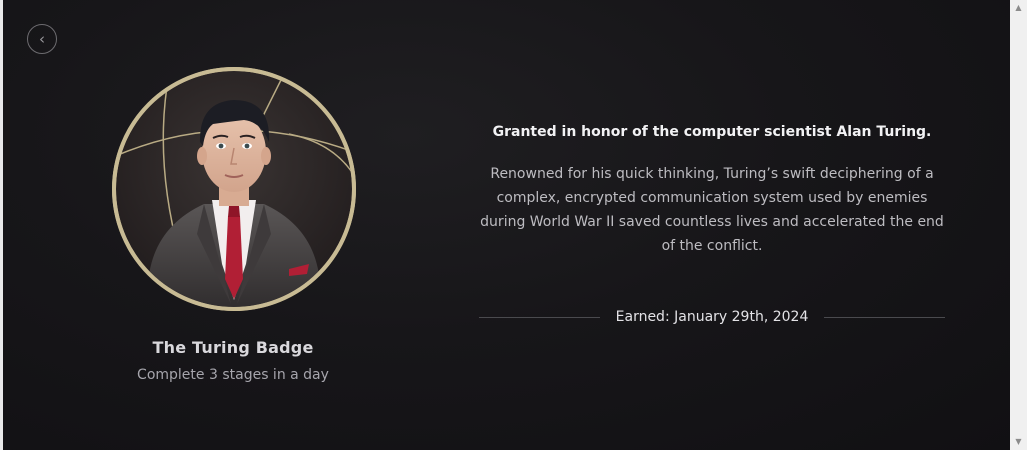  What do you see at coordinates (1018, 225) in the screenshot?
I see `vertical-scrollbar: ▲ ▼` at bounding box center [1018, 225].